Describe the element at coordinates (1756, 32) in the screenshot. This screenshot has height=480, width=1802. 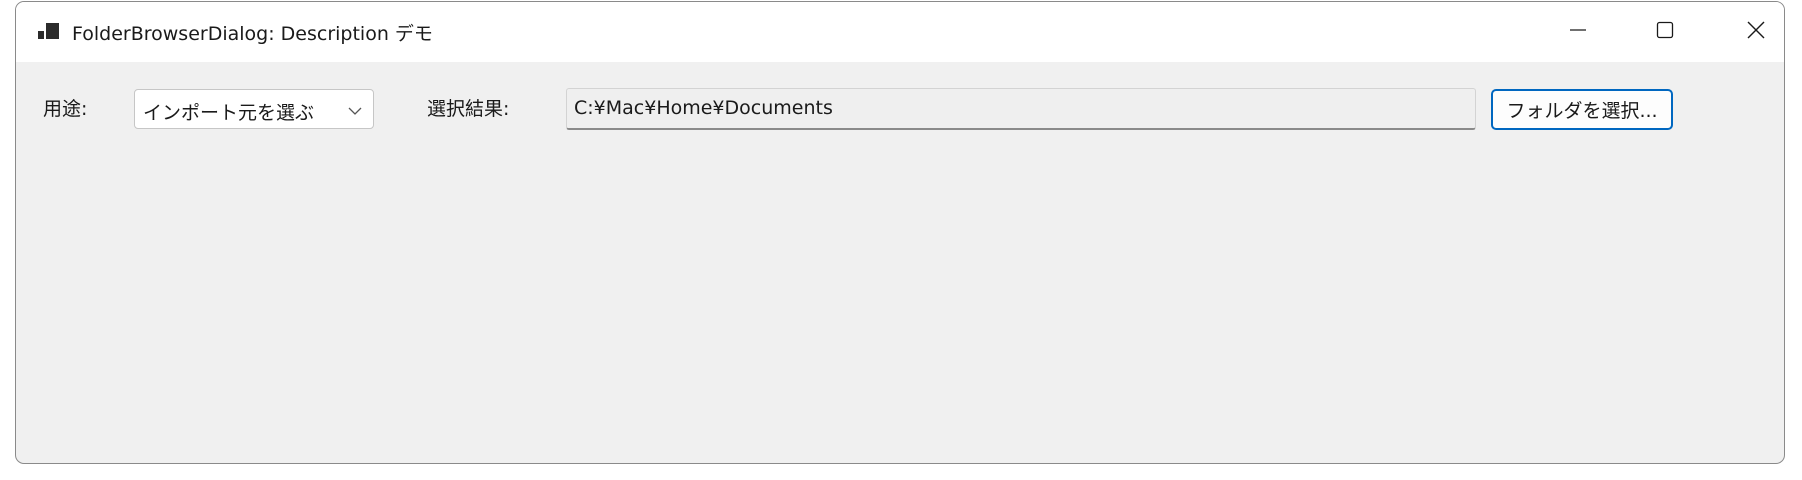
I see `close-icon` at that location.